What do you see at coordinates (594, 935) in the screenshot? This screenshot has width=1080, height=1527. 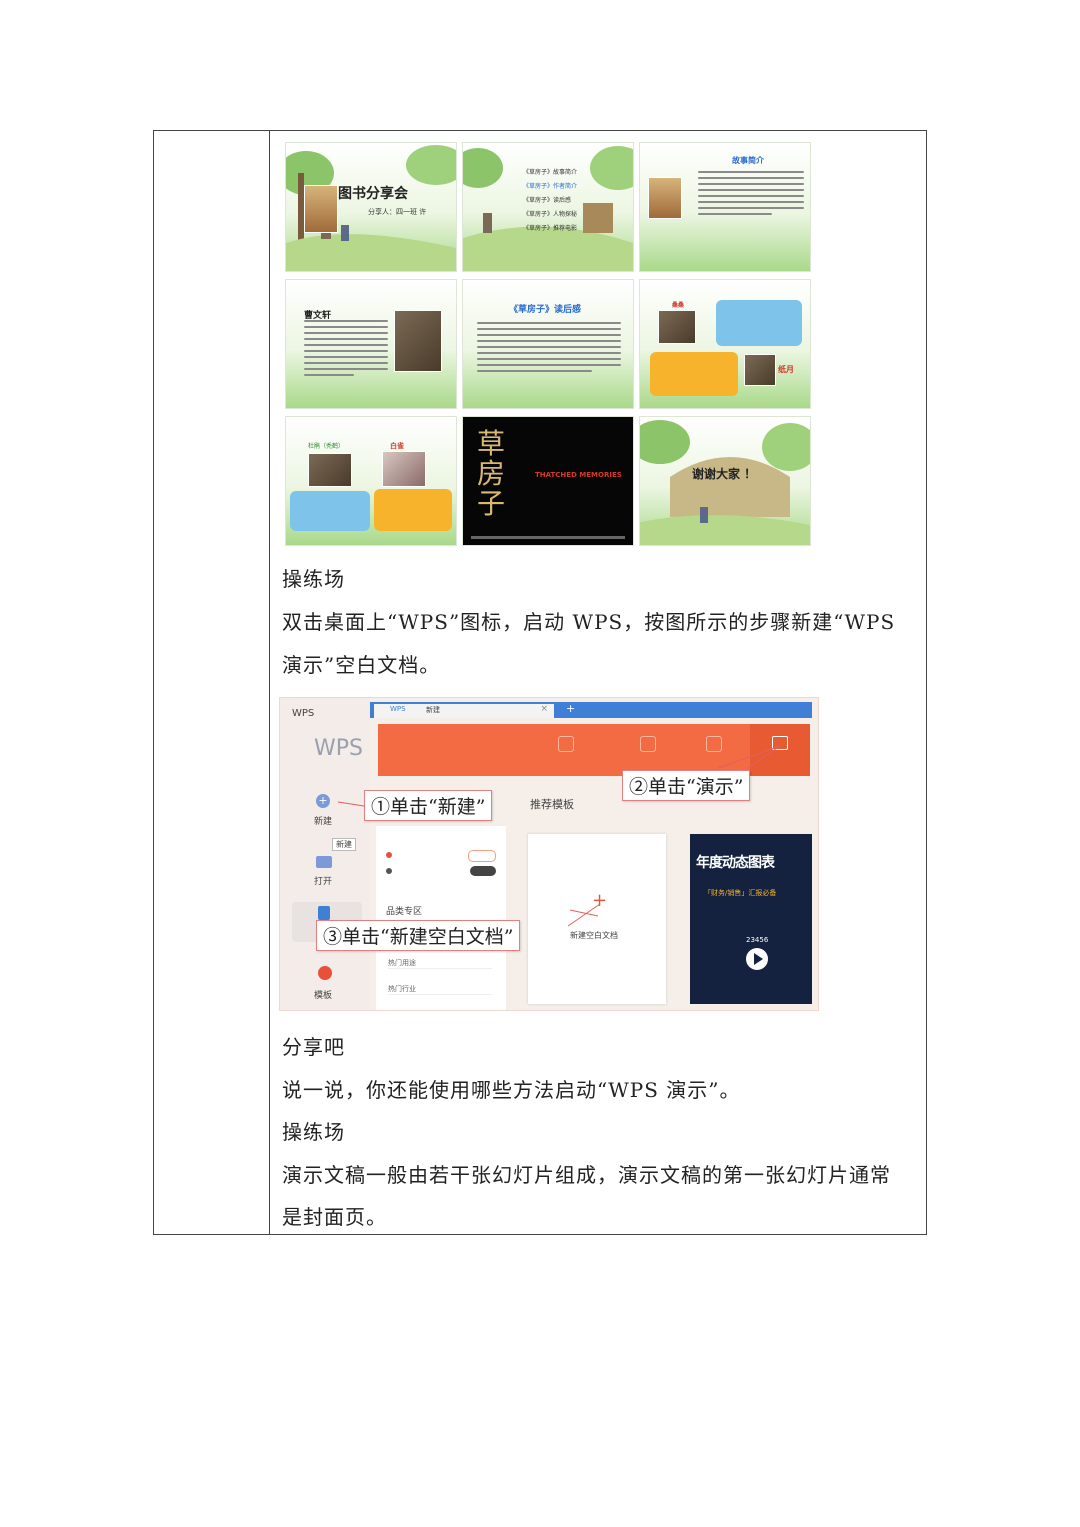 I see `new-blank-label: 新建空白文档` at bounding box center [594, 935].